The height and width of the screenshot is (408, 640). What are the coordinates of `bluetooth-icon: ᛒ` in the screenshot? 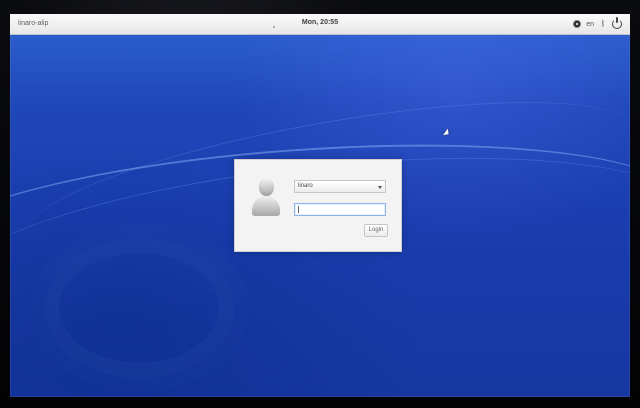 It's located at (603, 24).